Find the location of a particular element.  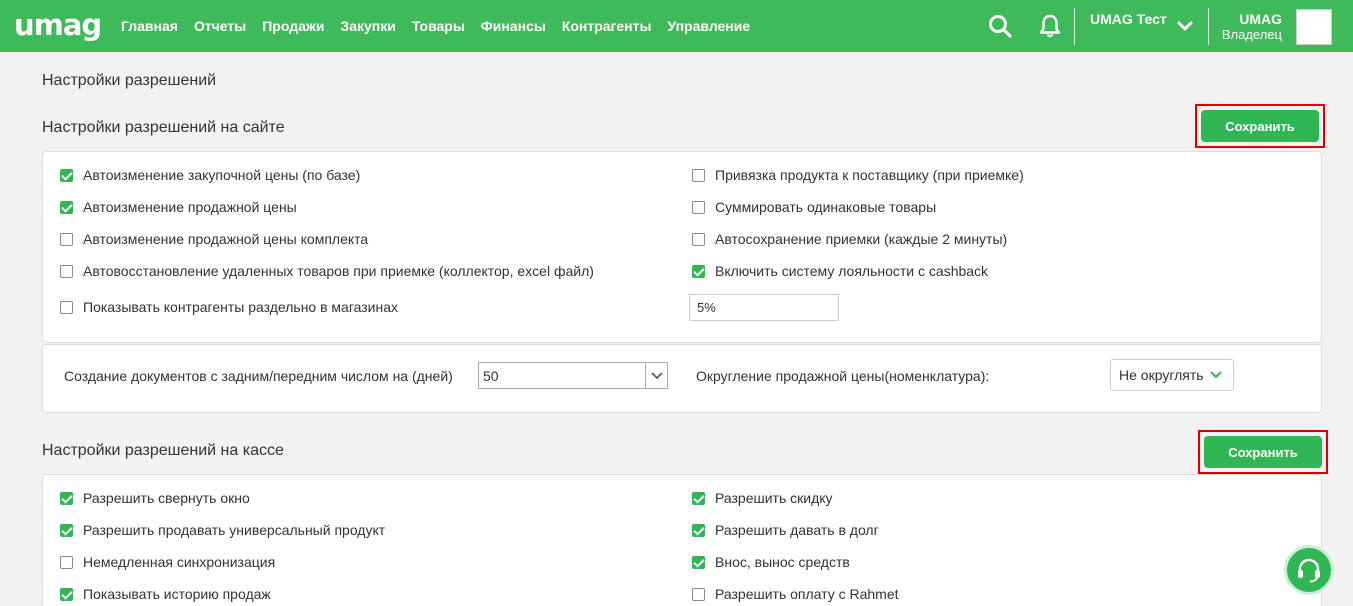

setting-label: Немедленная синхронизация is located at coordinates (179, 562).